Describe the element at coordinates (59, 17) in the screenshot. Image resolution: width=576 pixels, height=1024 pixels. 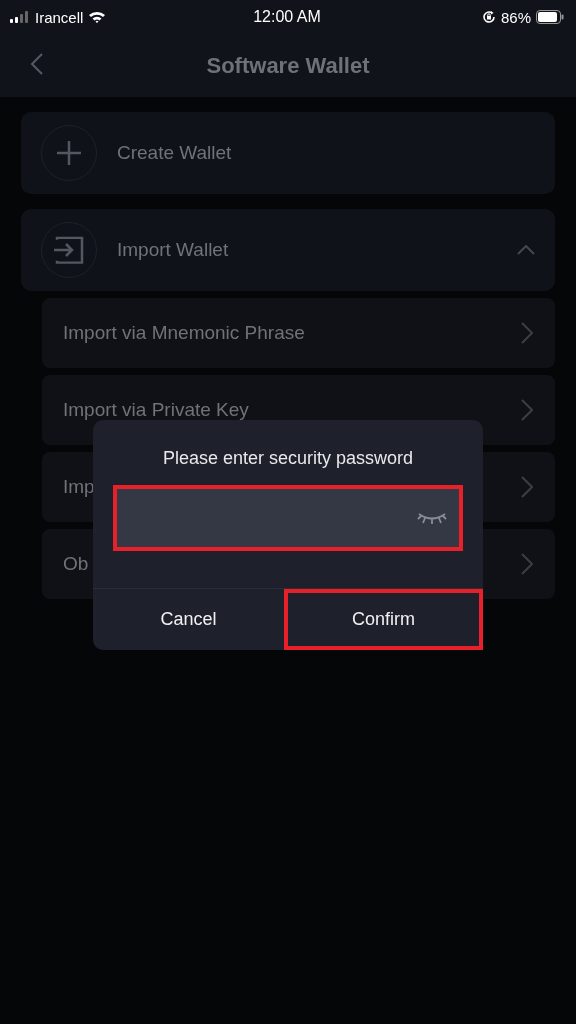
I see `carrier-name: Irancell` at that location.